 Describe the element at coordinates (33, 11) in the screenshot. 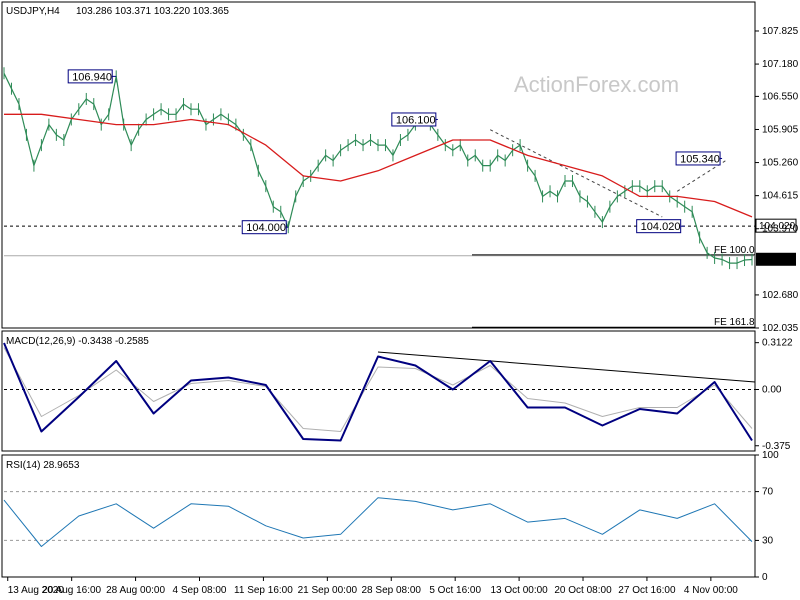

I see `symbol-timeframe: USDJPY,H4` at that location.